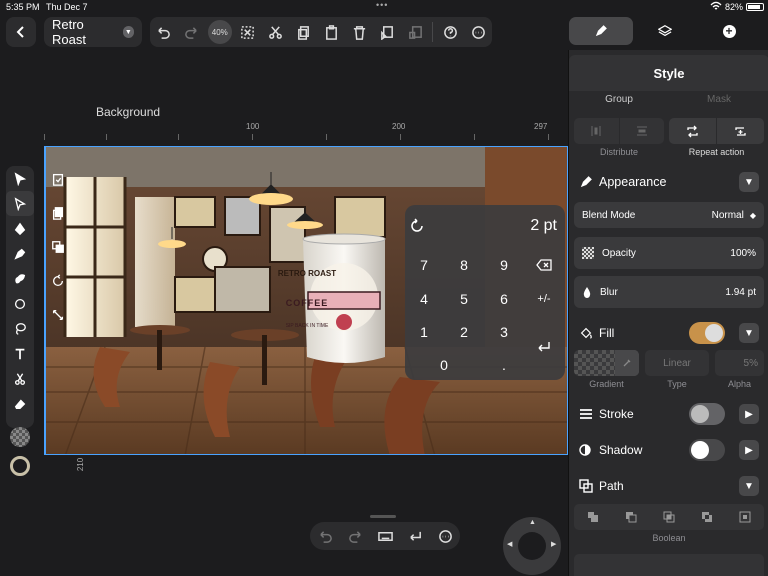 The image size is (768, 576). I want to click on boolean-subtract-button, so click(631, 517).